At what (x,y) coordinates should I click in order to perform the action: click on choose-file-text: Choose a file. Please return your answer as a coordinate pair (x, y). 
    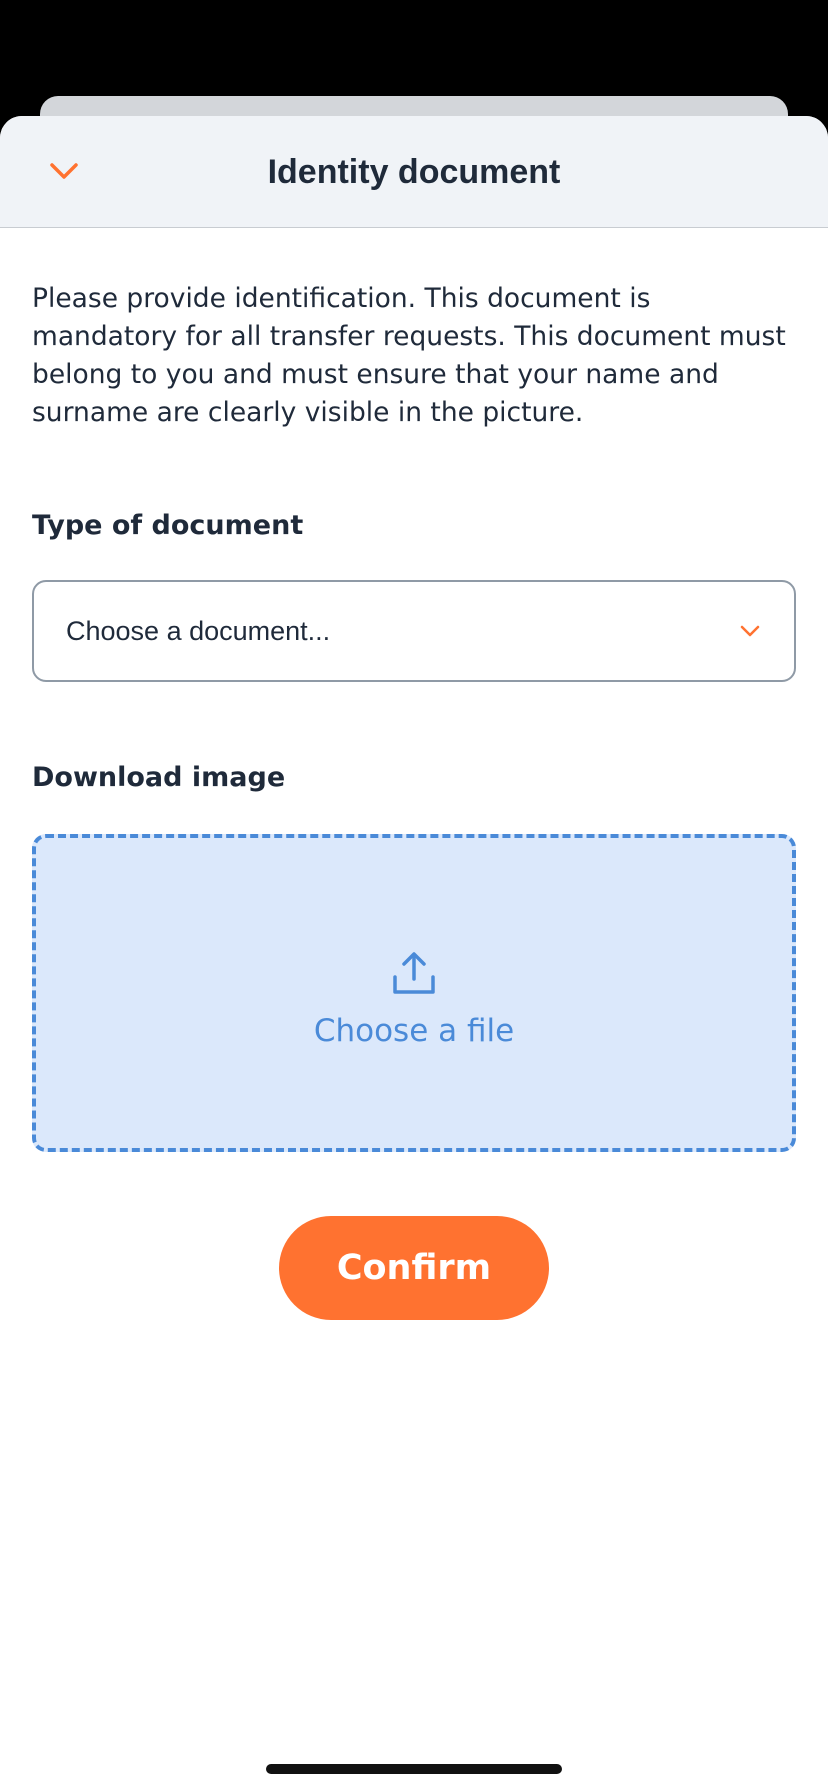
    Looking at the image, I should click on (414, 1031).